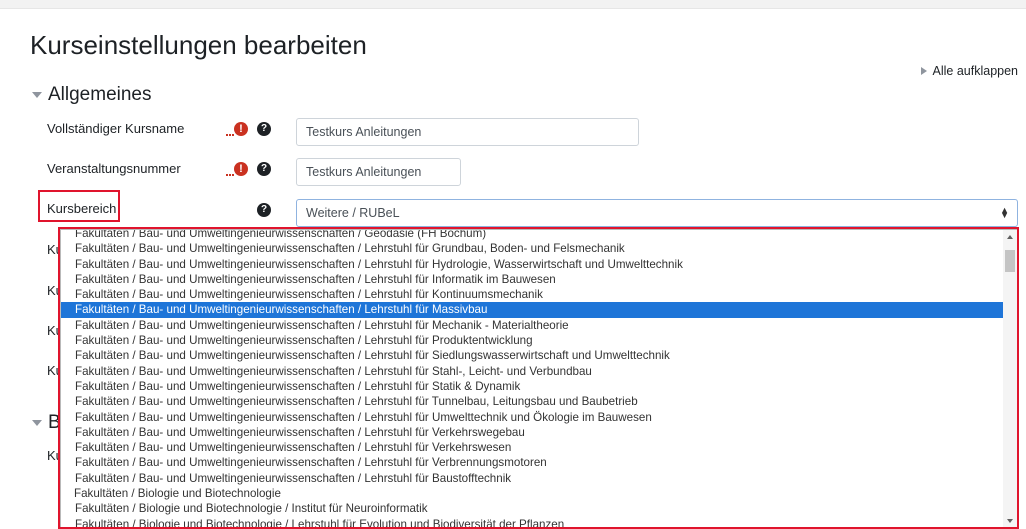 Image resolution: width=1026 pixels, height=529 pixels. Describe the element at coordinates (513, 4) in the screenshot. I see `top-bar` at that location.